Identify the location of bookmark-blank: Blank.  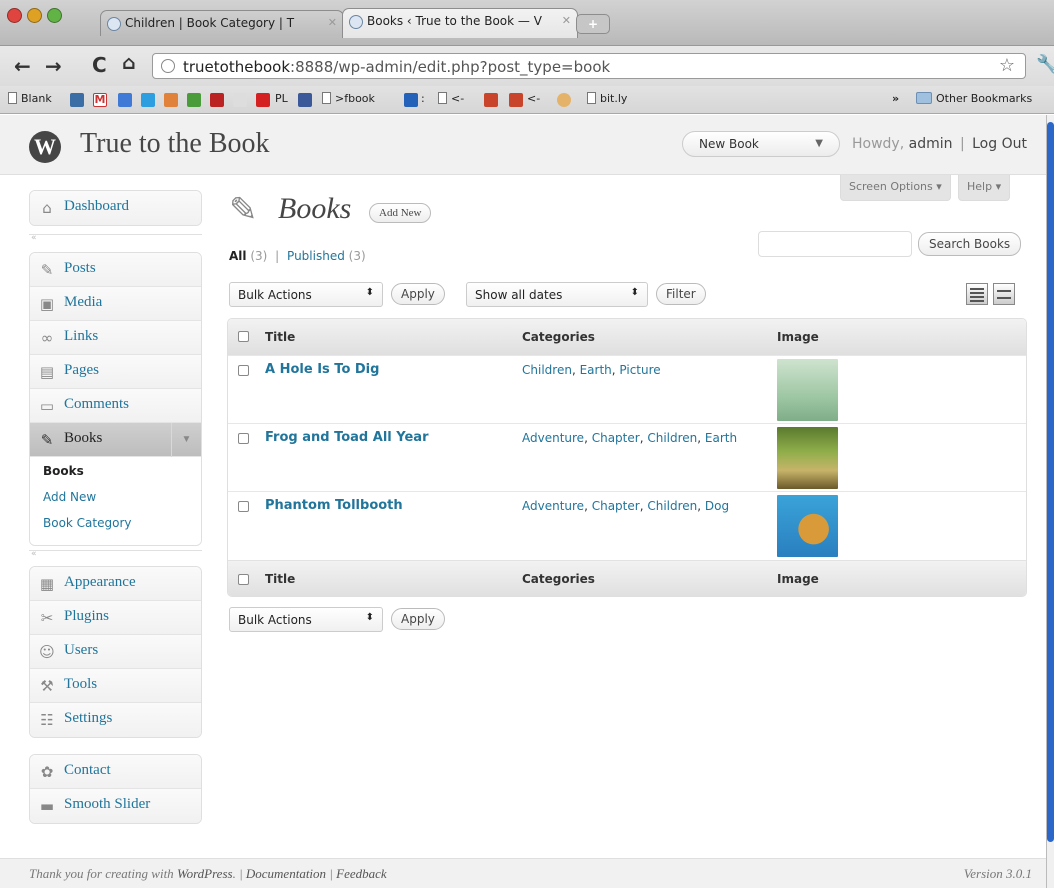
(30, 98).